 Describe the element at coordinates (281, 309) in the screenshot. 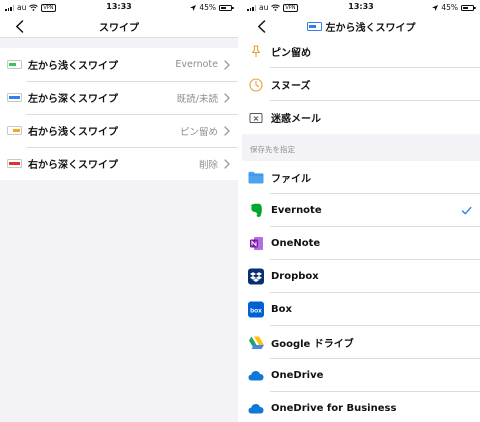

I see `destination-label: Box` at that location.